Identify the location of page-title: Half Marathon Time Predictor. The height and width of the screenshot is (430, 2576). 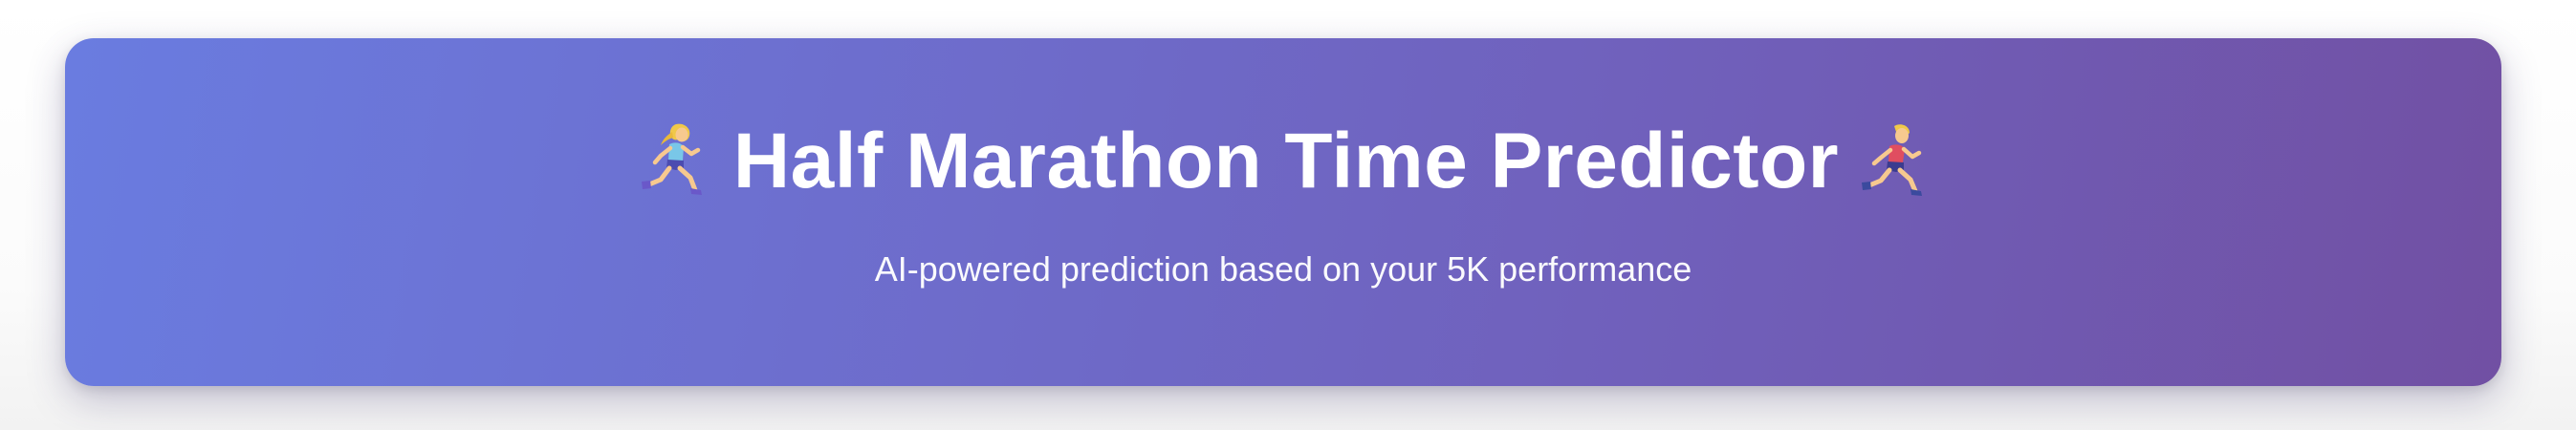
(1286, 161).